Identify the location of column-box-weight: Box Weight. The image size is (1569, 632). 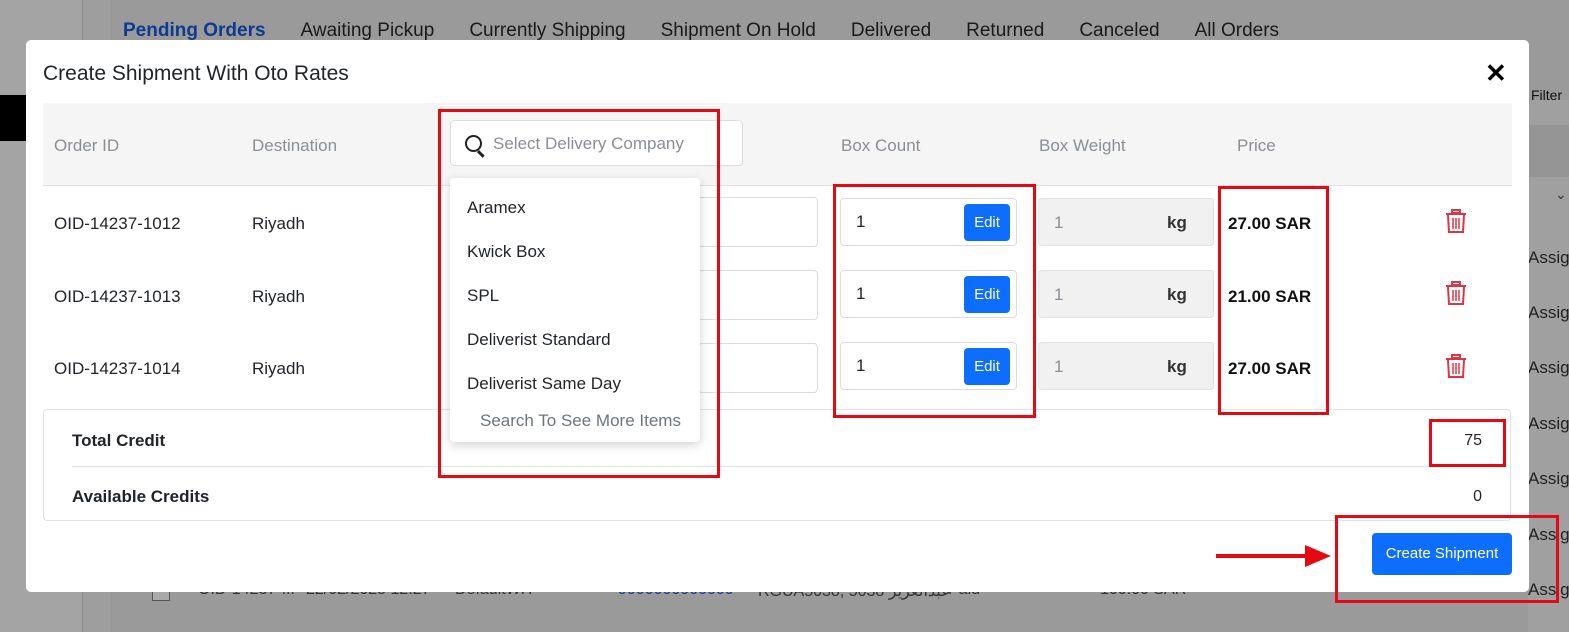
(1082, 145).